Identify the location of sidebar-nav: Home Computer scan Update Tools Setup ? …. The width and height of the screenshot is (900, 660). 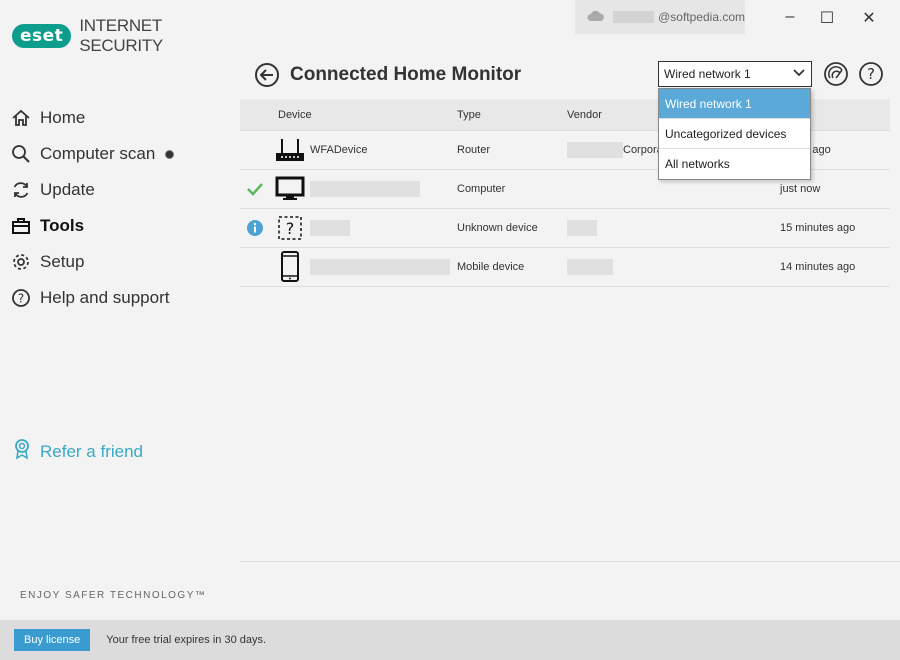
(92, 208).